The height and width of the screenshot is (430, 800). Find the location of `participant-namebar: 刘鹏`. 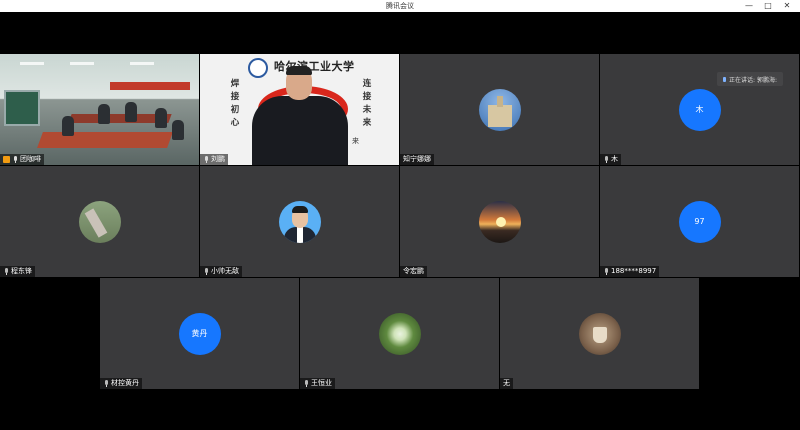

participant-namebar: 刘鹏 is located at coordinates (214, 159).